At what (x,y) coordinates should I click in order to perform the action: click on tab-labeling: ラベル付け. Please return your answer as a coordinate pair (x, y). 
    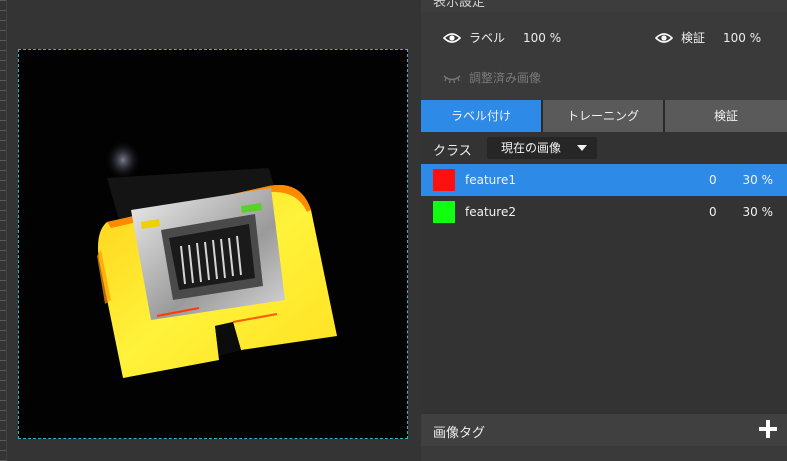
    Looking at the image, I should click on (481, 116).